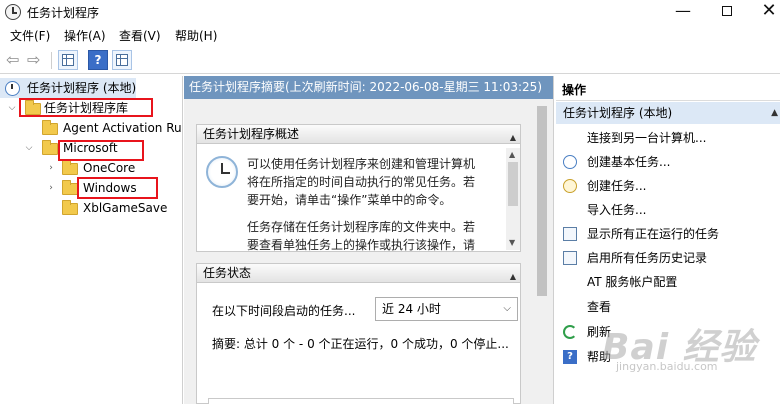  I want to click on toolbar-separator, so click(51, 60).